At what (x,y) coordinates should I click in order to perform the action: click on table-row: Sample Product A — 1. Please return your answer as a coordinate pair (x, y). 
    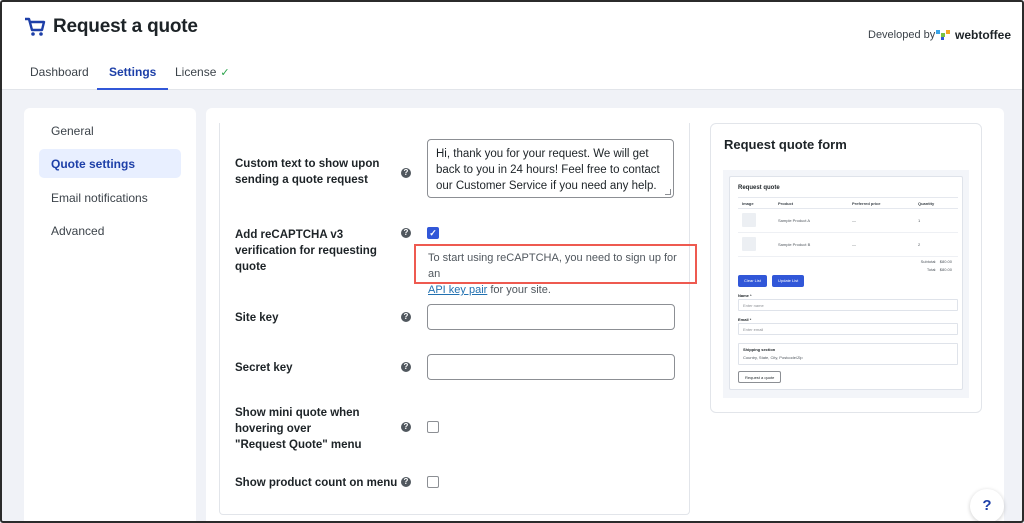
    Looking at the image, I should click on (848, 221).